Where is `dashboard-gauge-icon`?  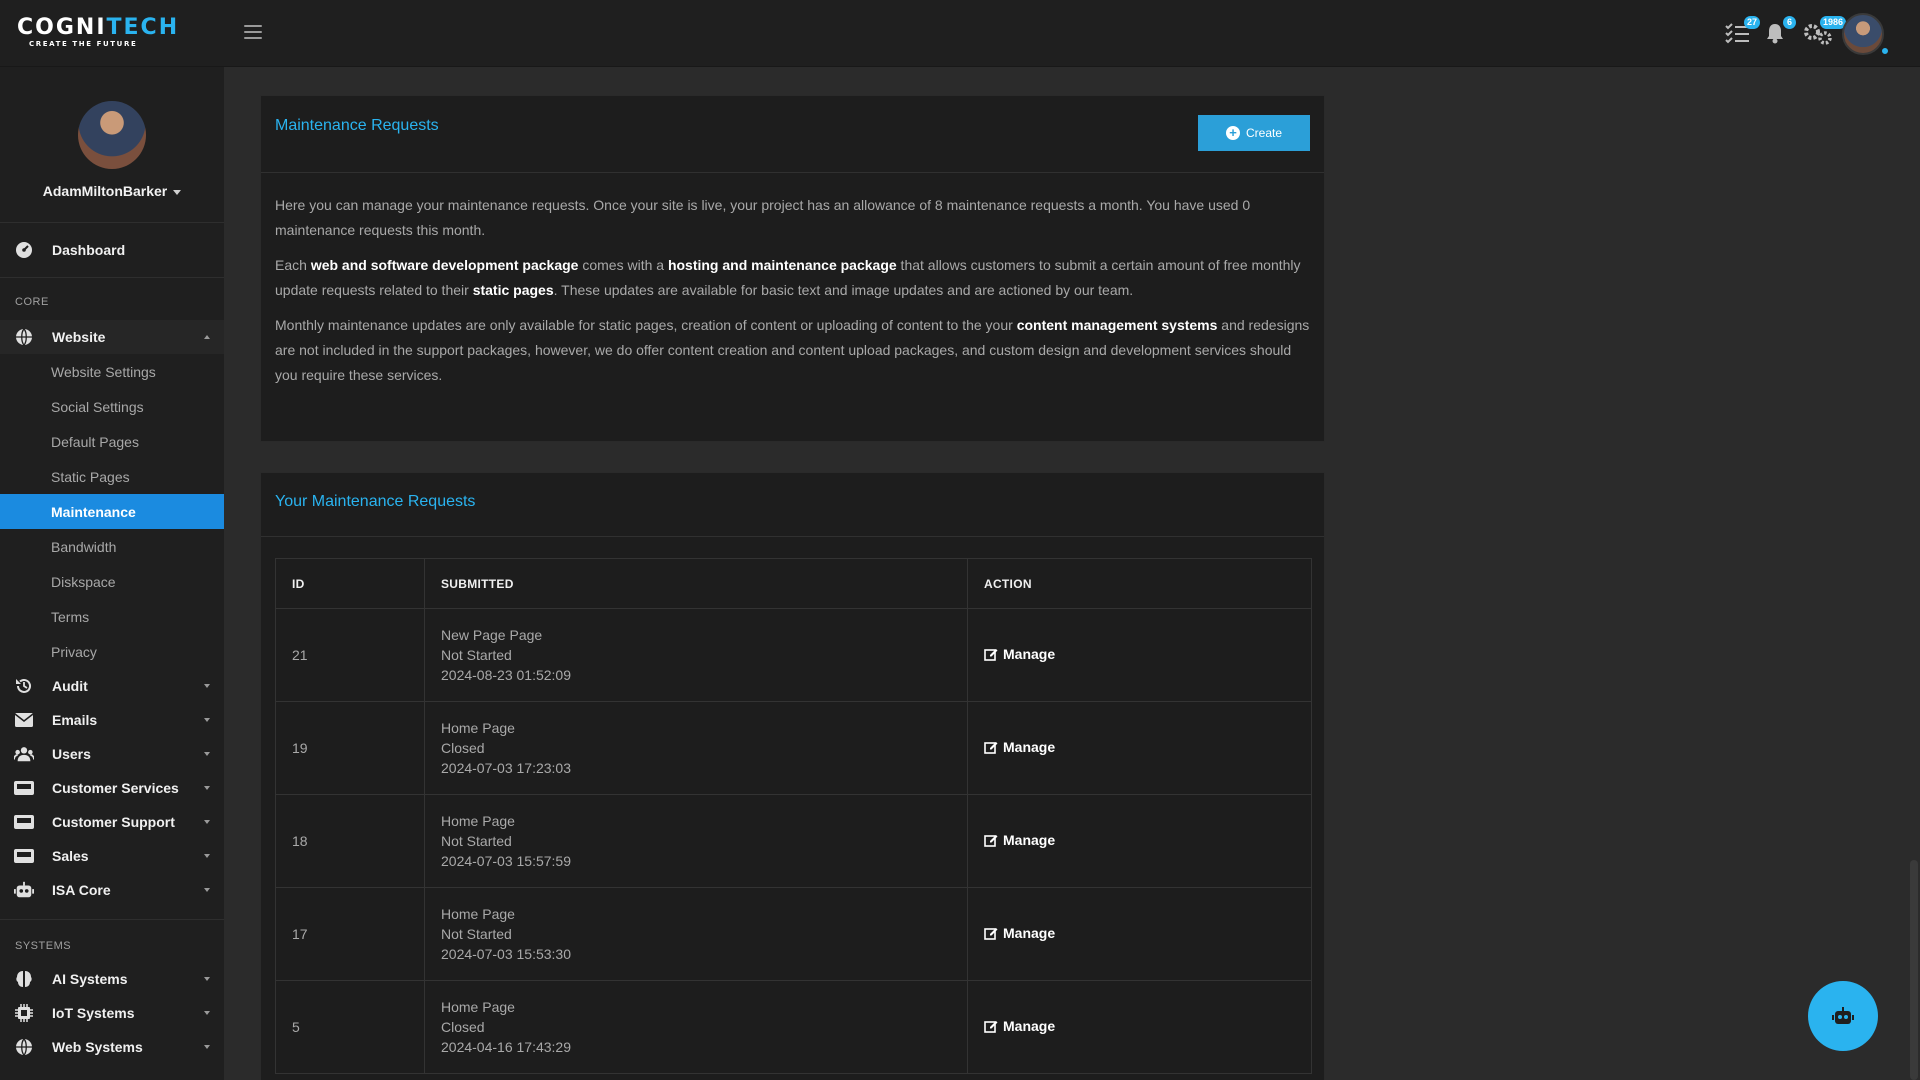
dashboard-gauge-icon is located at coordinates (24, 250).